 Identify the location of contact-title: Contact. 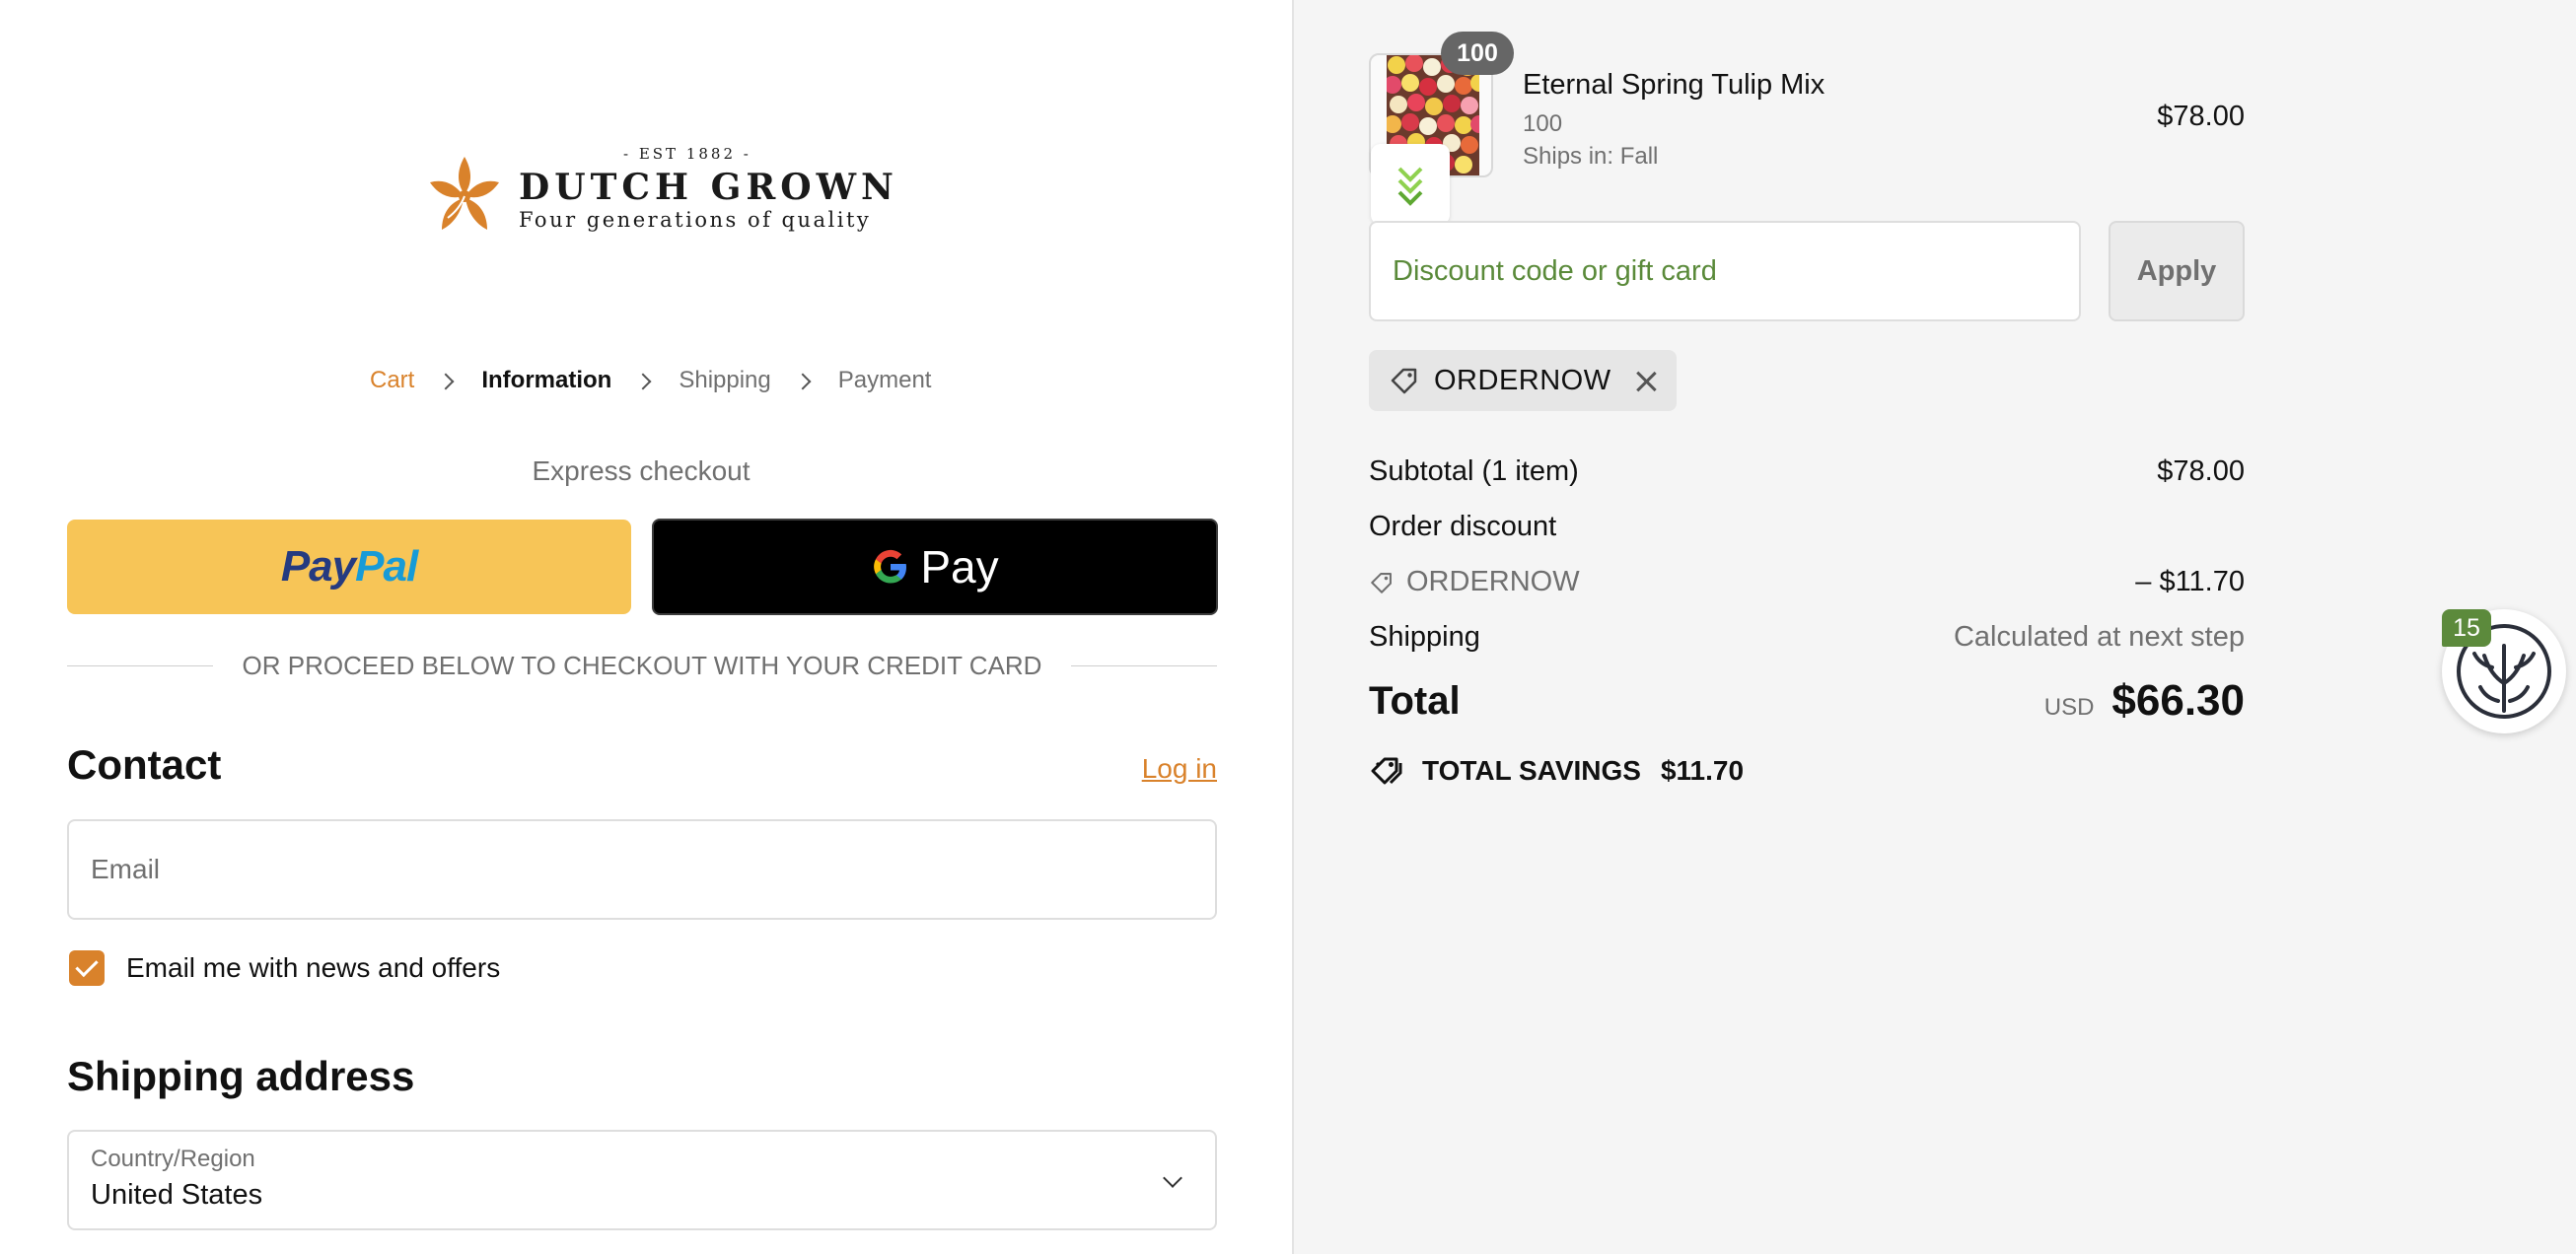
(144, 764).